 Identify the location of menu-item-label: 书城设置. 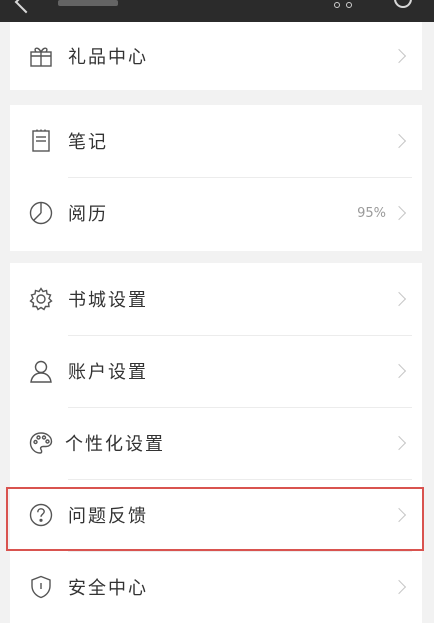
(108, 300).